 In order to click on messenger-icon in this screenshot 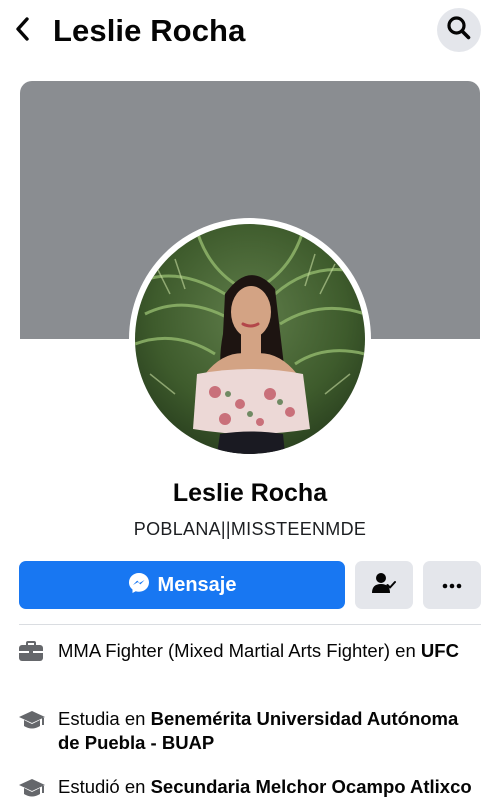, I will do `click(139, 585)`.